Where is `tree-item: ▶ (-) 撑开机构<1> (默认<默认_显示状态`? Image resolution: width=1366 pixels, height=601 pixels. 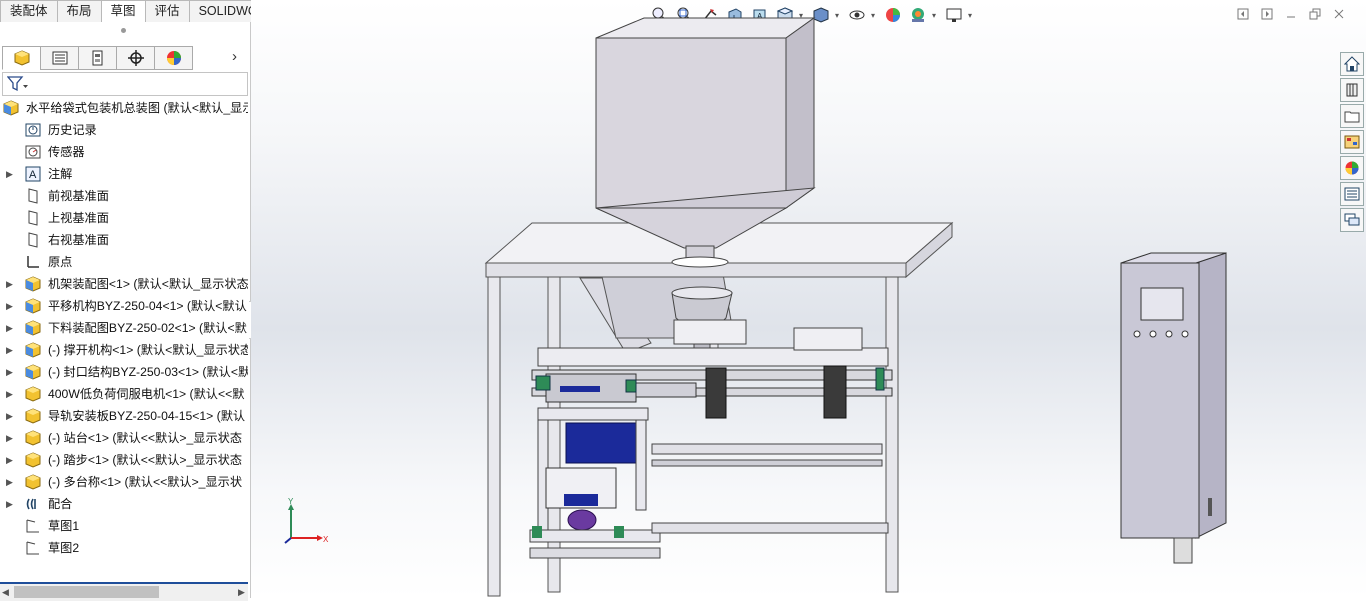
tree-item: ▶ (-) 撑开机构<1> (默认<默认_显示状态 is located at coordinates (124, 350).